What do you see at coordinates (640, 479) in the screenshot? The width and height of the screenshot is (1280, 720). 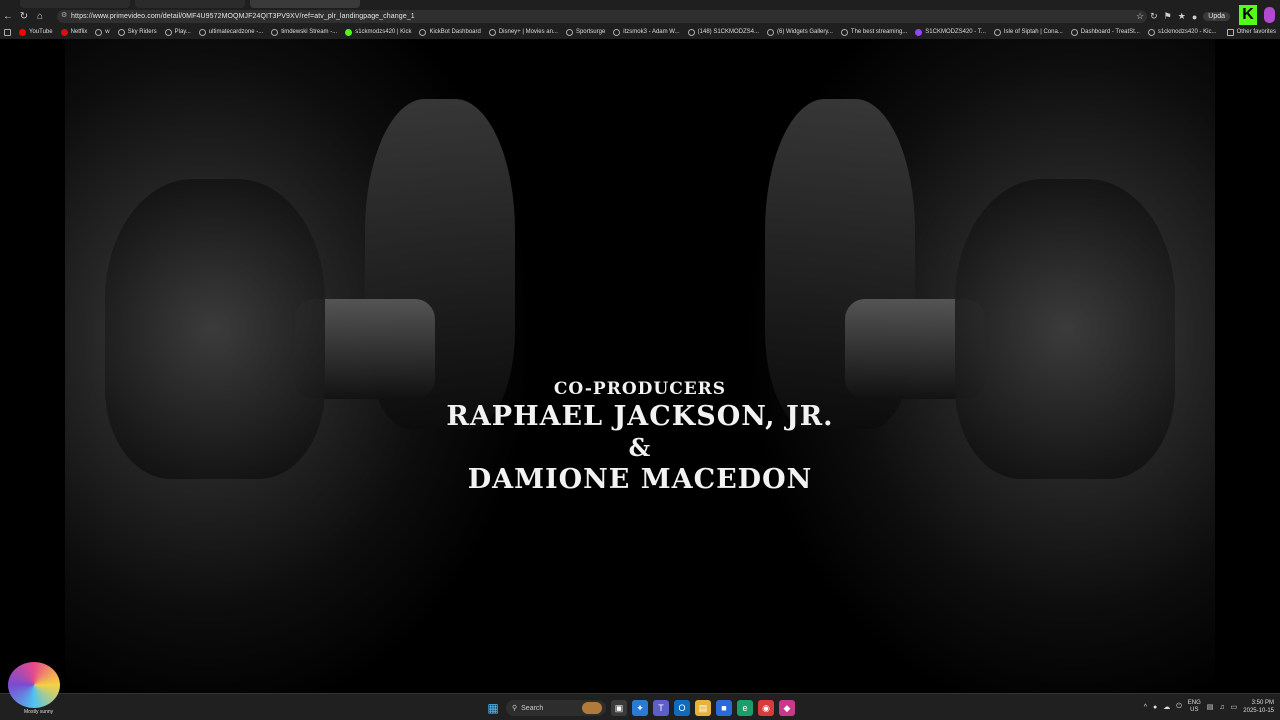 I see `credit-name-2: DAMIONE MACEDON` at bounding box center [640, 479].